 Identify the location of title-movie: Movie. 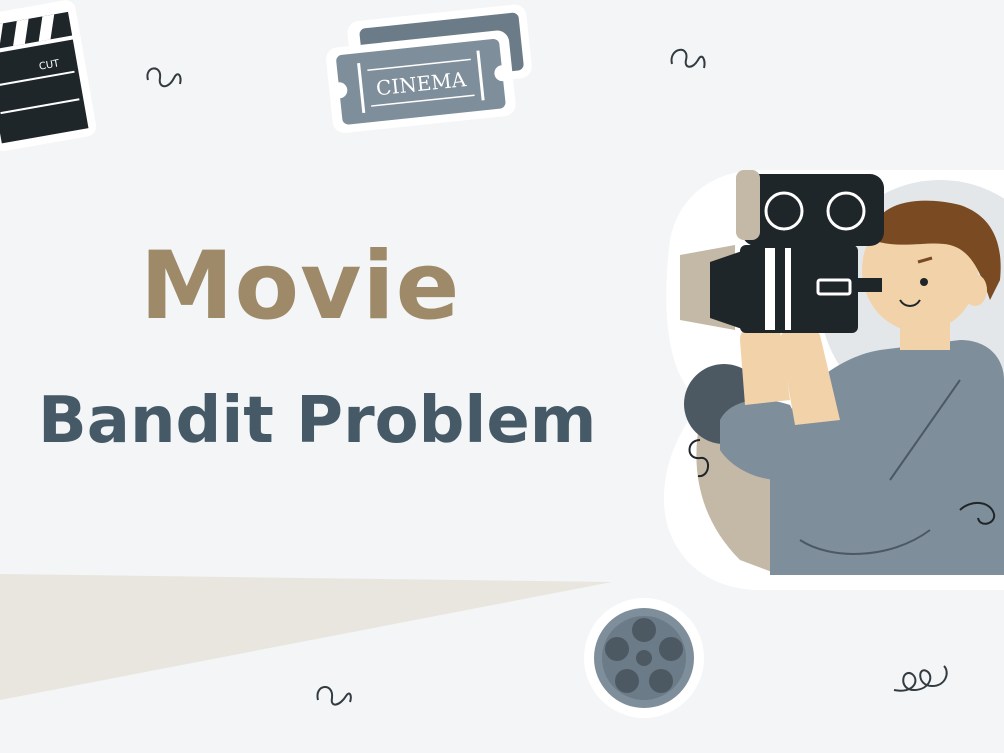
(300, 286).